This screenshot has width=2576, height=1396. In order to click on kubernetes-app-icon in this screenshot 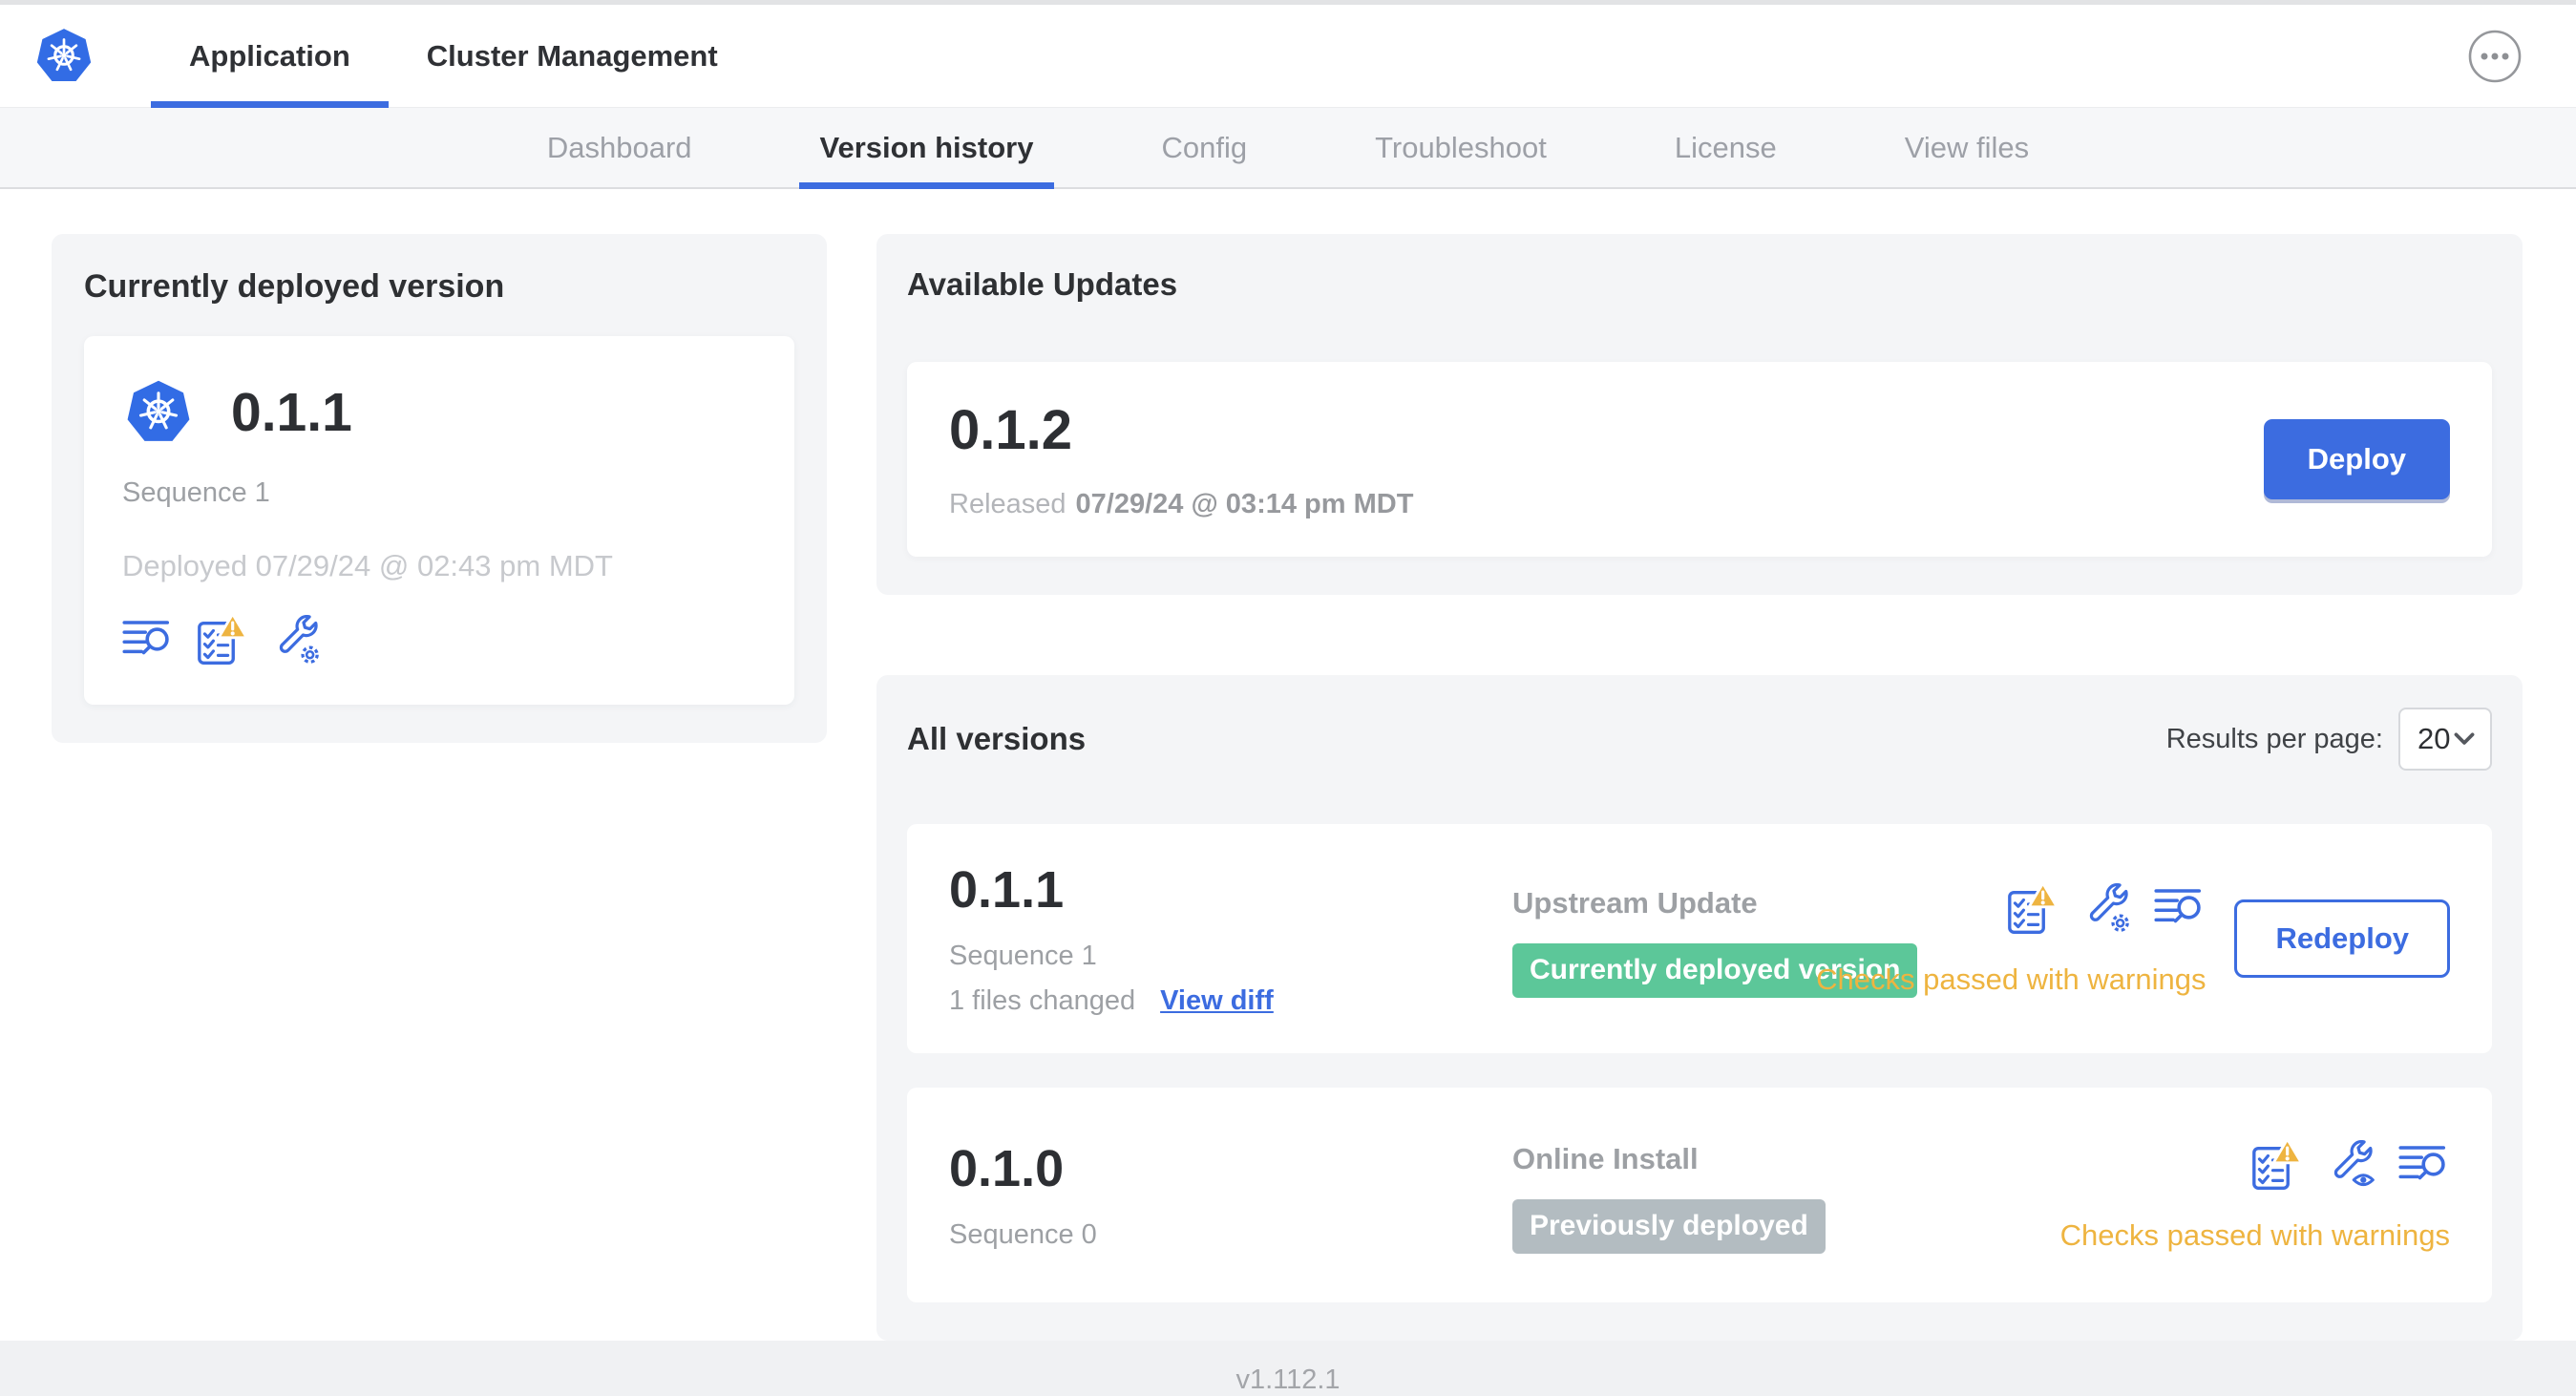, I will do `click(158, 412)`.